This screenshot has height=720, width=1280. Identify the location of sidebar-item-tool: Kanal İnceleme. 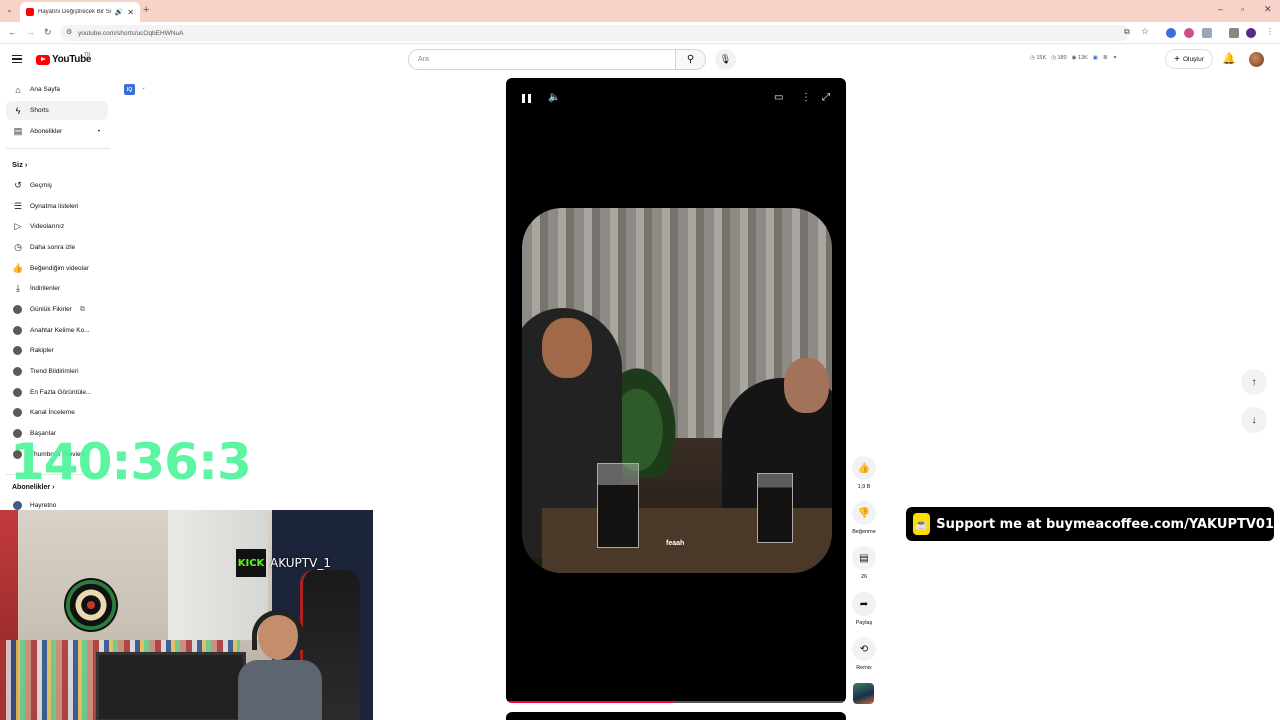
(57, 412).